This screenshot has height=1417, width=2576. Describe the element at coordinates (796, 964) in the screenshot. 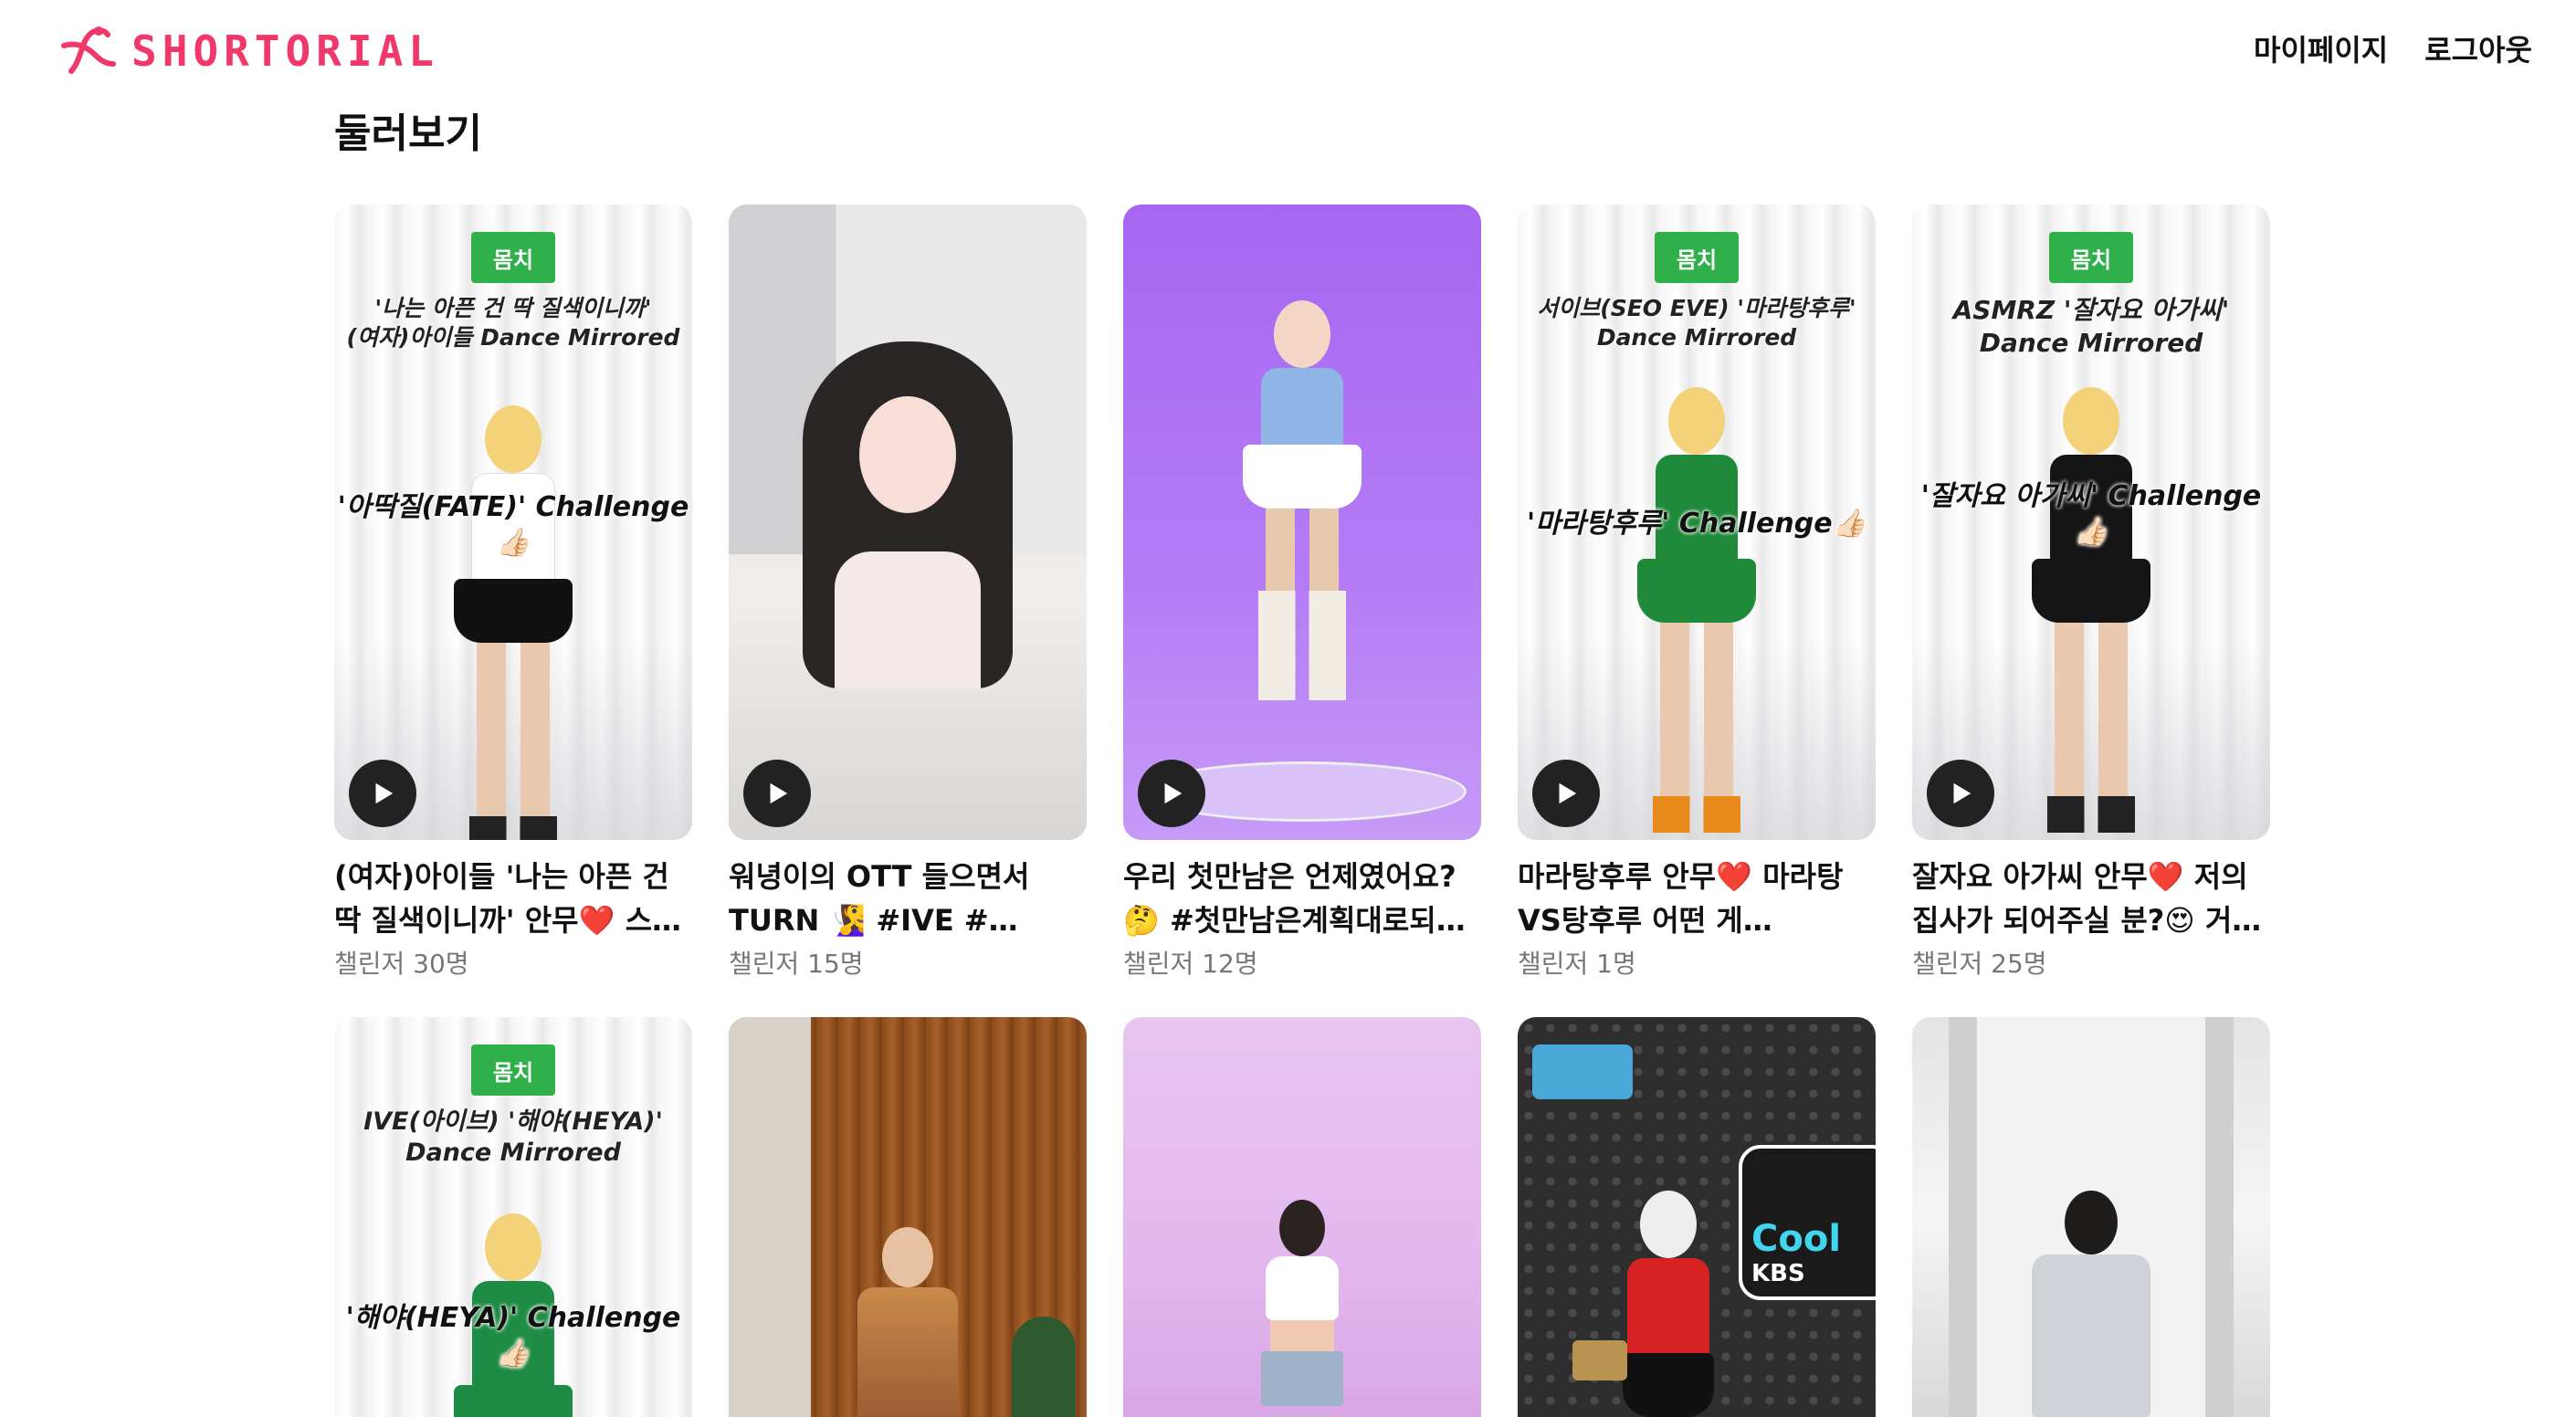

I see `challenger-count: 챌린저 15명` at that location.